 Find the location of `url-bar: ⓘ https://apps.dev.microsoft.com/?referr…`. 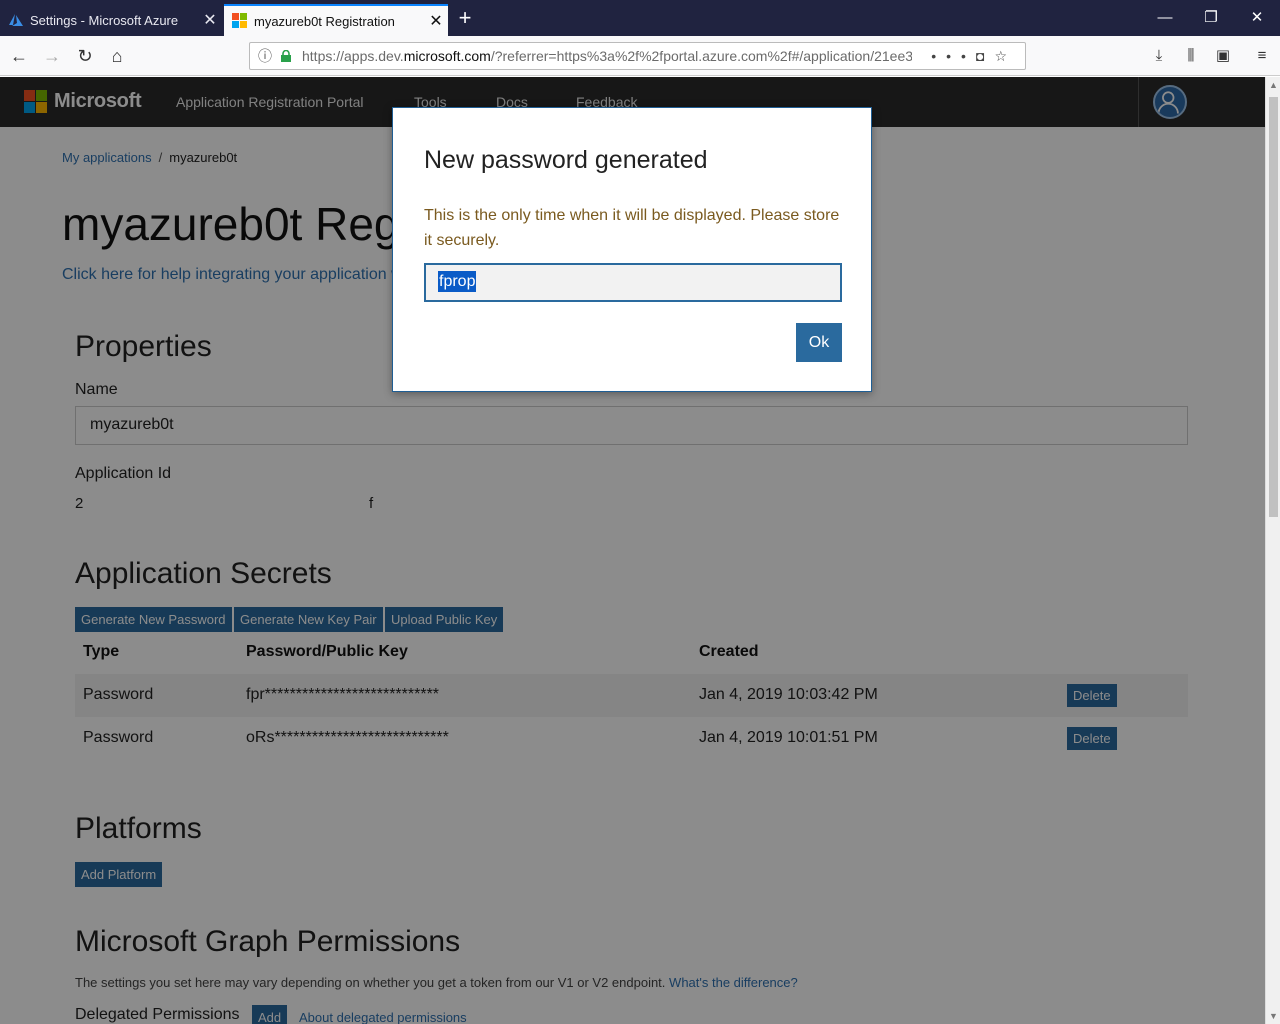

url-bar: ⓘ https://apps.dev.microsoft.com/?referr… is located at coordinates (637, 56).